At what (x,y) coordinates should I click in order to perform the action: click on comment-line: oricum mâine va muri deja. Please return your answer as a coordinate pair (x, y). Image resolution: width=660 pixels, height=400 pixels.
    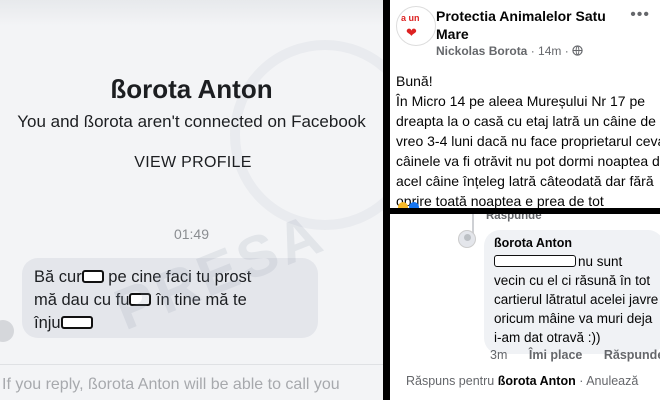
    Looking at the image, I should click on (573, 318).